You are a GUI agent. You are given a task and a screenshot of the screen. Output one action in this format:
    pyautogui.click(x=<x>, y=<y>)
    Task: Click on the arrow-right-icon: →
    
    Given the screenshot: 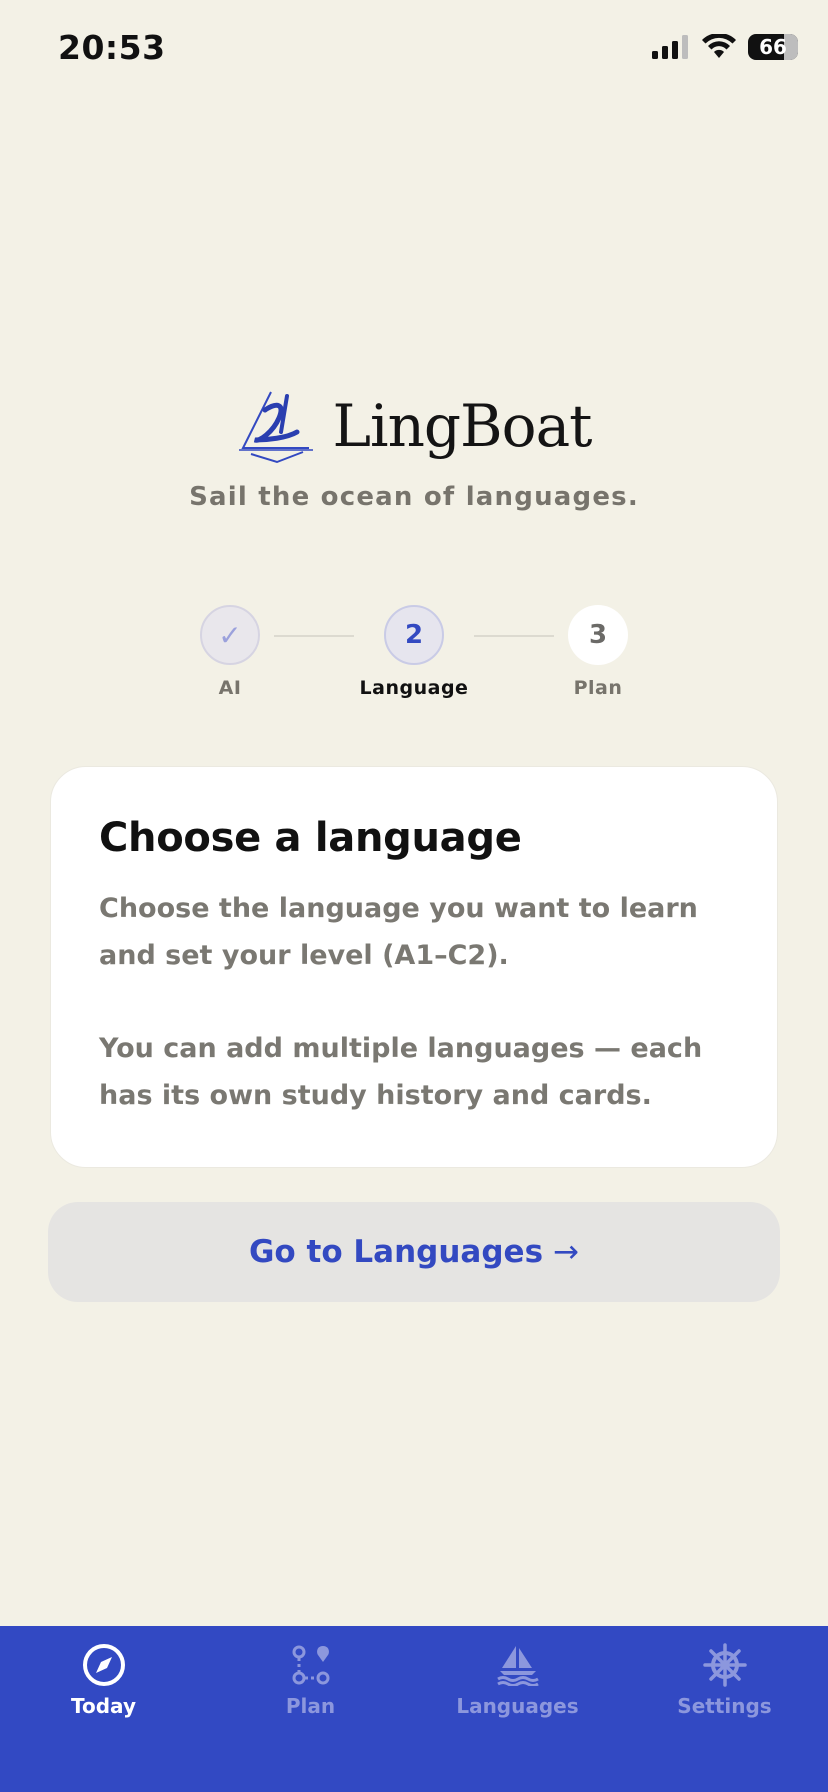 What is the action you would take?
    pyautogui.click(x=566, y=1252)
    